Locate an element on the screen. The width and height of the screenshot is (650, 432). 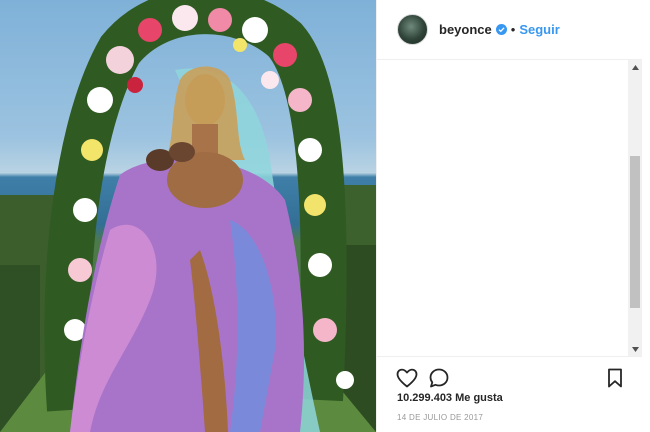
post-actions: 10.299.403 Me gusta 14 DE JULIO DE 2017 is located at coordinates (510, 394).